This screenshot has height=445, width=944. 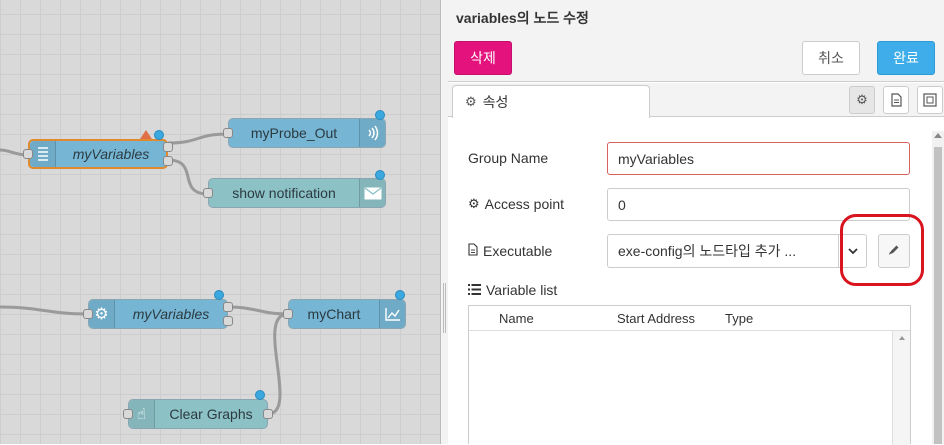 What do you see at coordinates (696, 41) in the screenshot?
I see `tray-header: variables의 노드 수정 삭제 취소 완료` at bounding box center [696, 41].